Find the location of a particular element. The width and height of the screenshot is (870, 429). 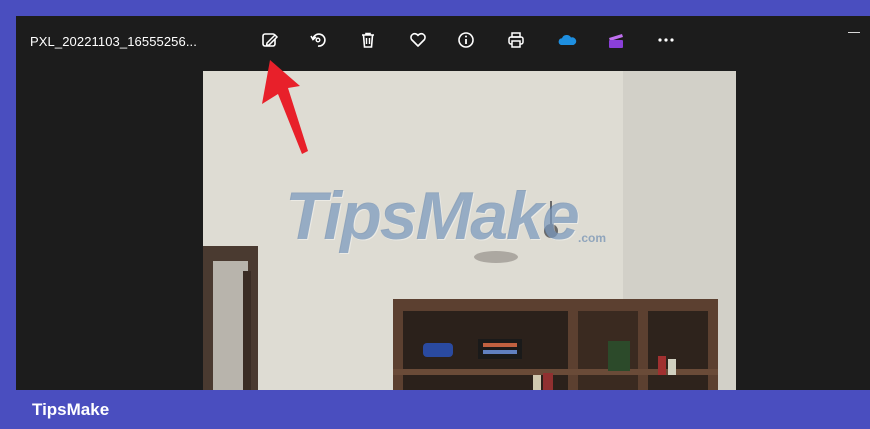

clipchamp-button is located at coordinates (616, 40).